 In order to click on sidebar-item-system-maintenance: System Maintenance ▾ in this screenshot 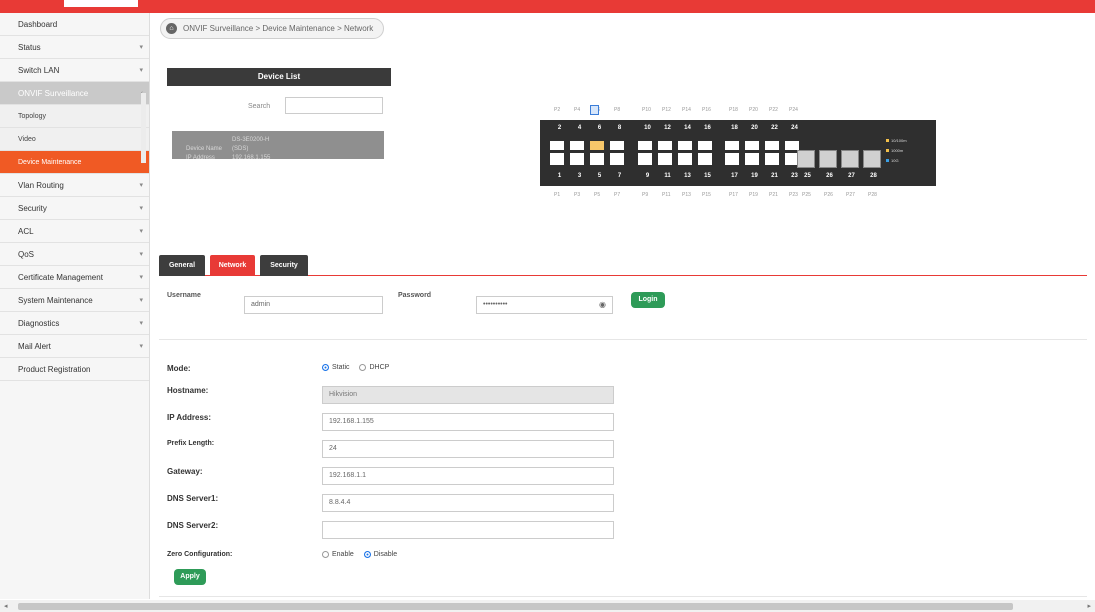, I will do `click(74, 300)`.